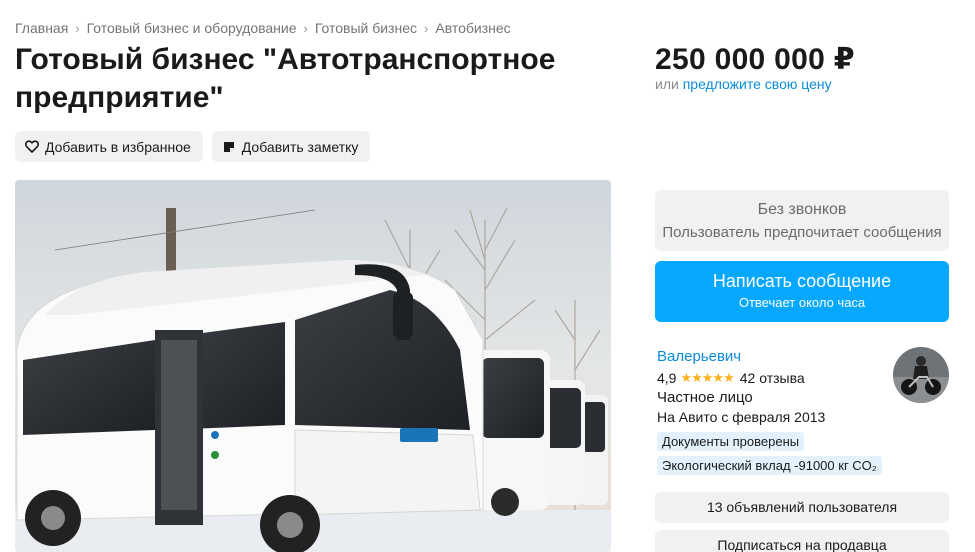 The width and height of the screenshot is (975, 552). I want to click on add-note-label: Добавить заметку, so click(300, 146).